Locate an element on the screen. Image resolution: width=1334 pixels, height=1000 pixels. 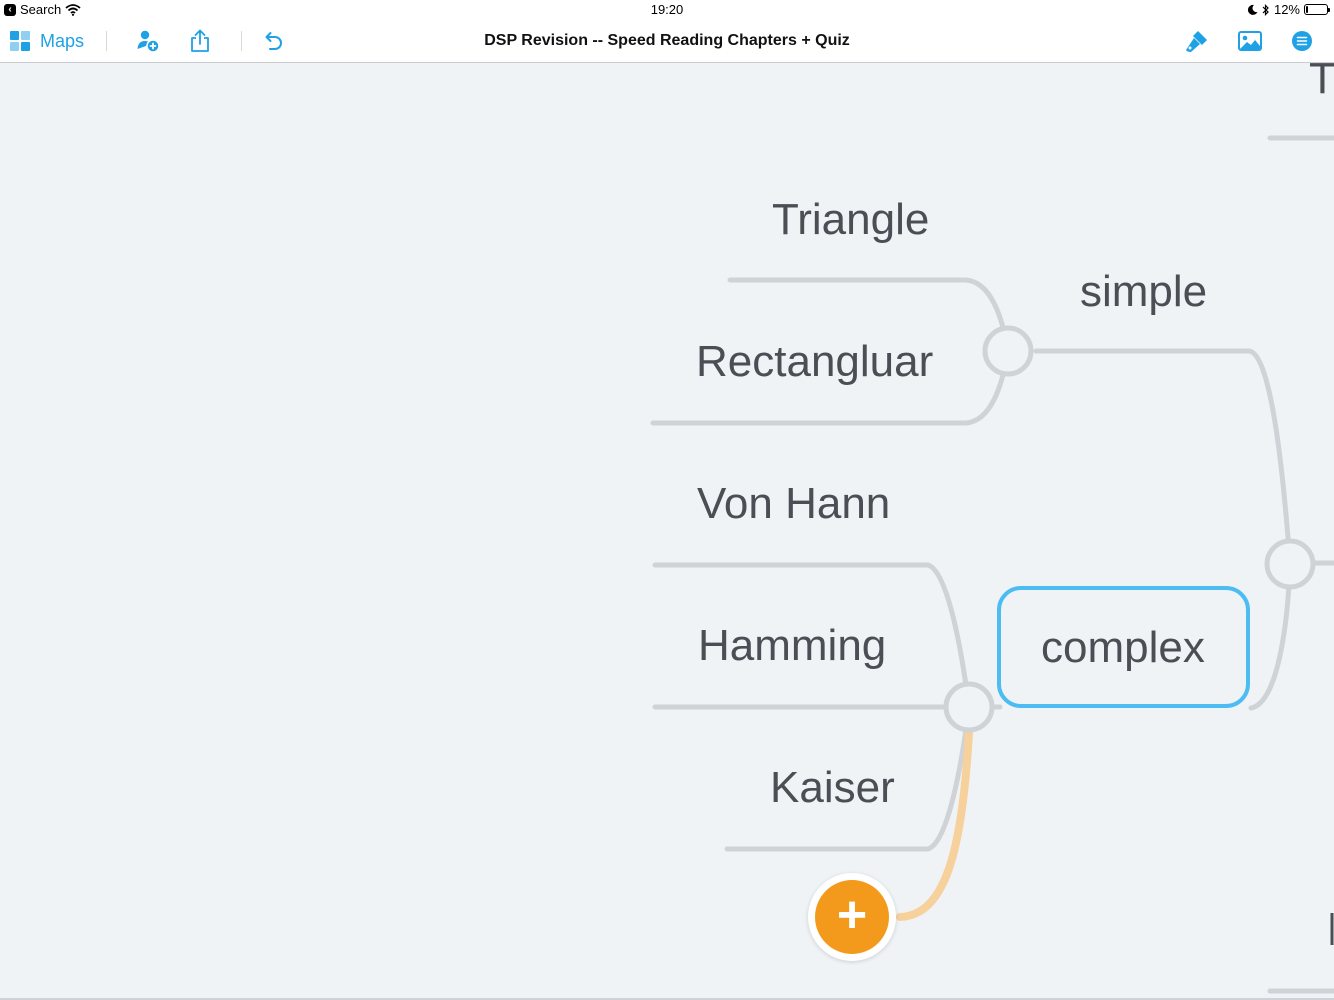
bluetooth-icon is located at coordinates (1265, 9).